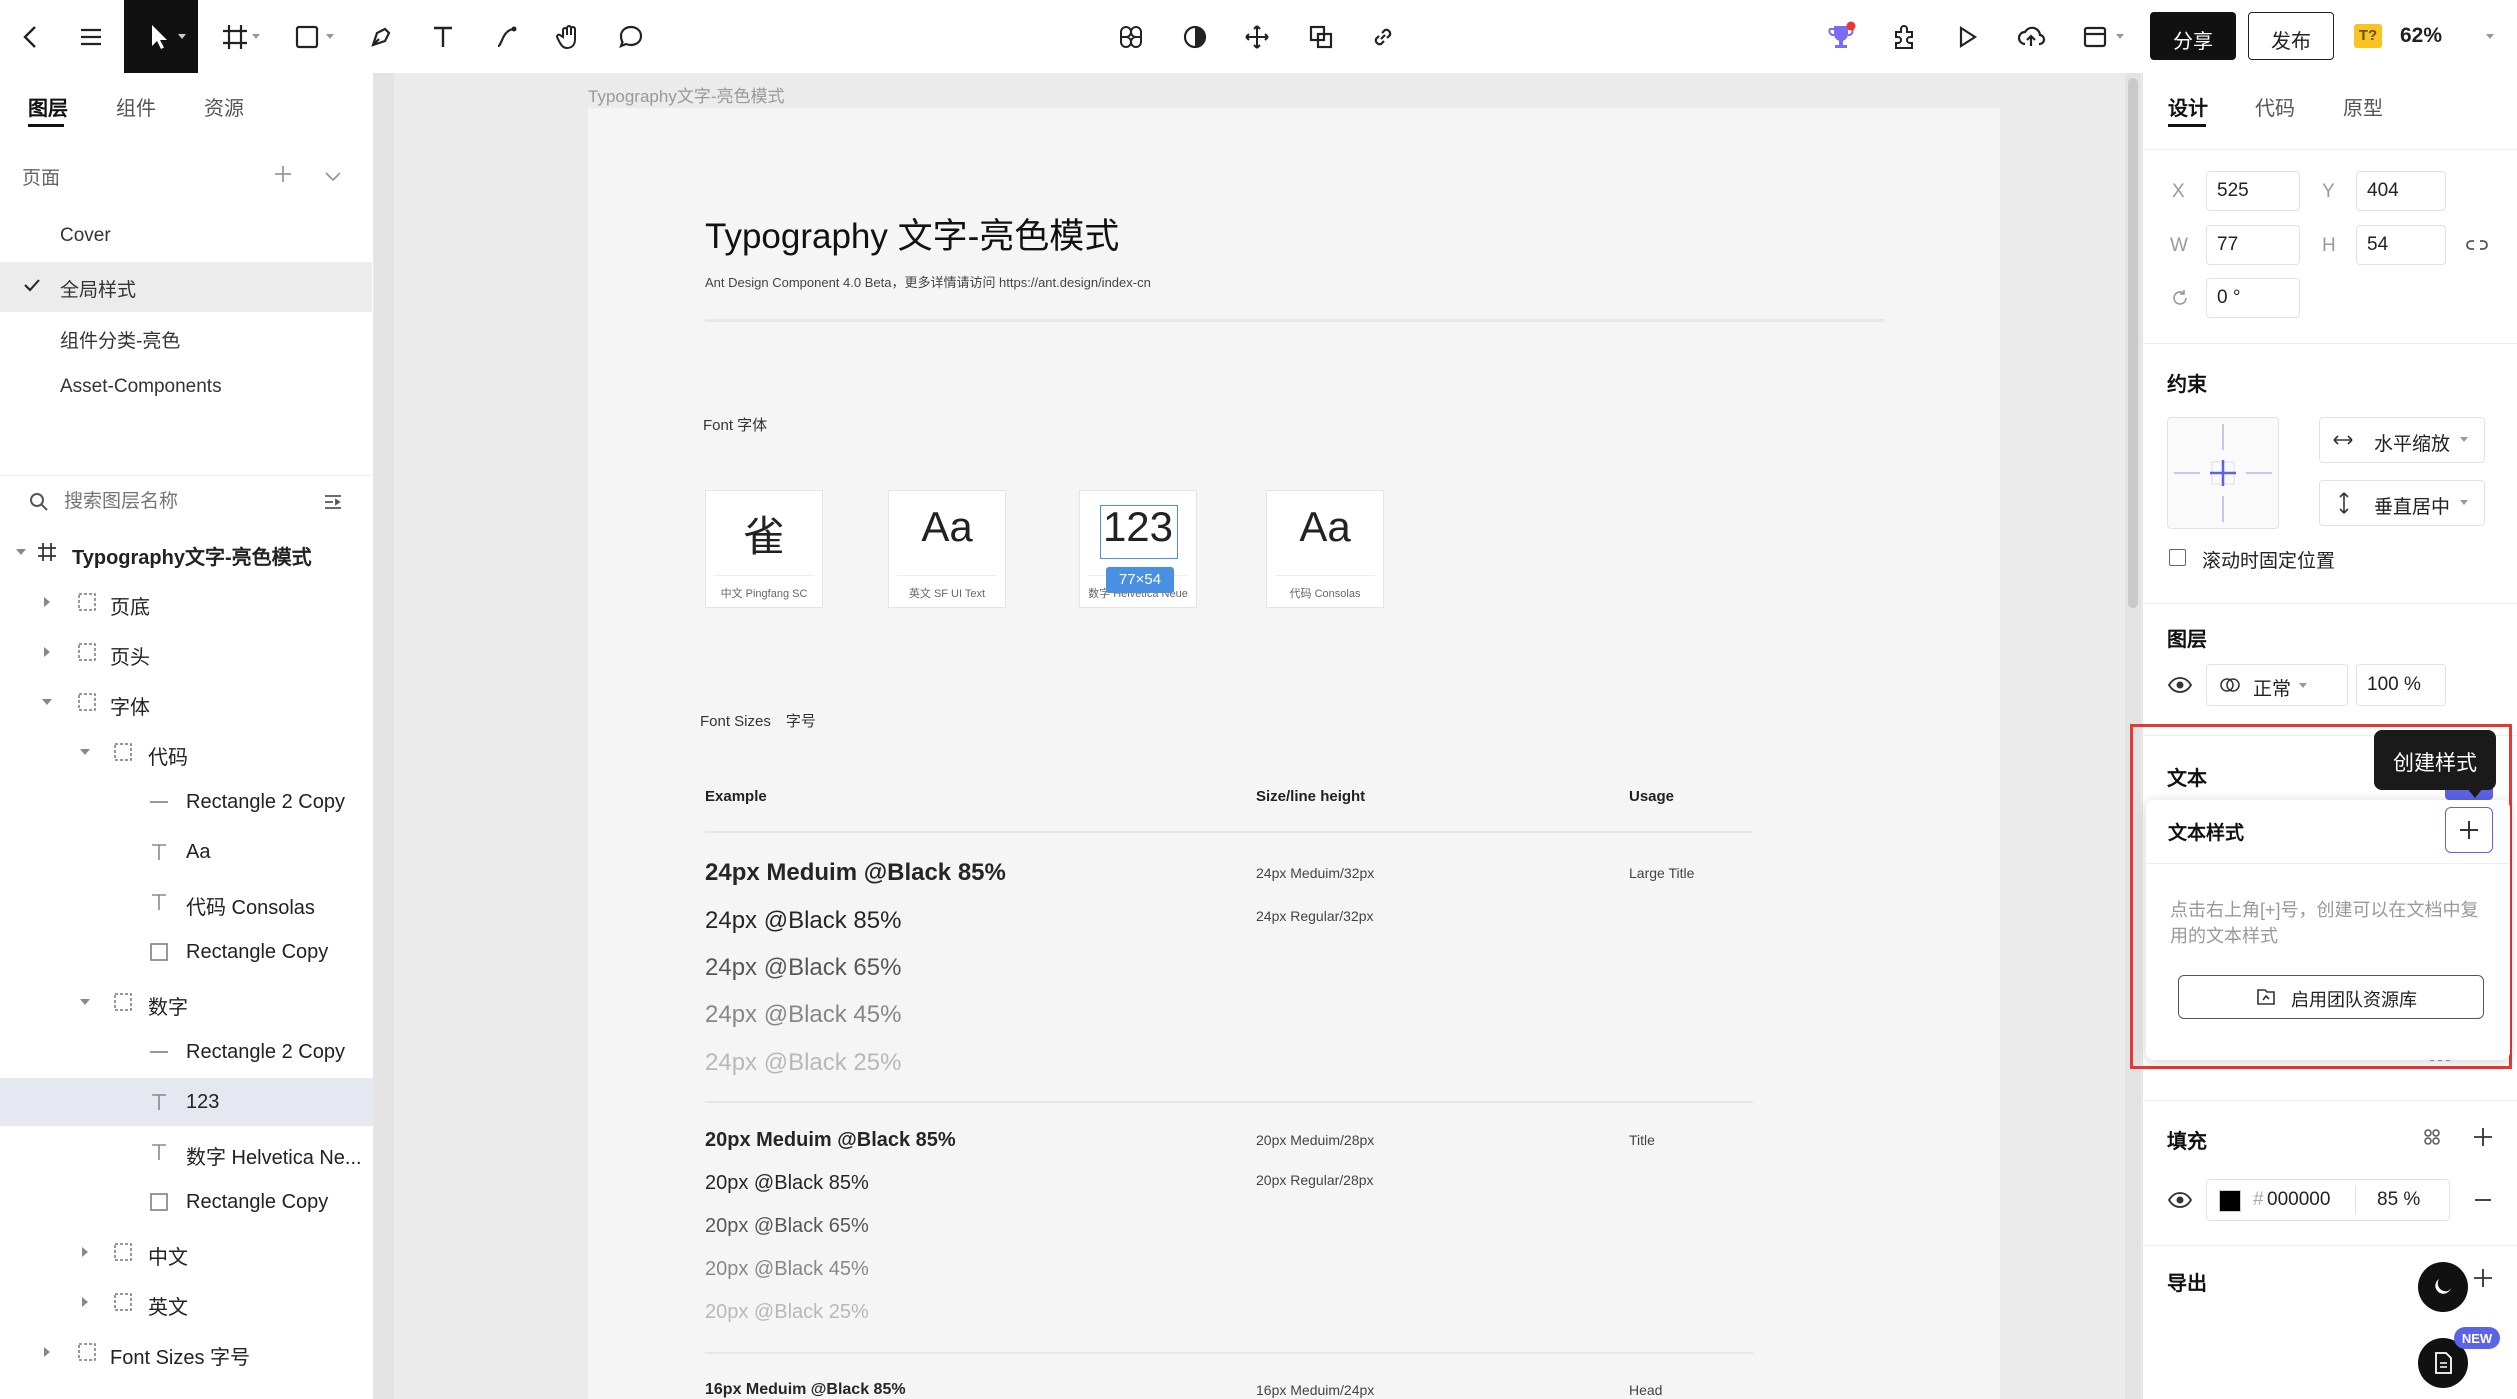  Describe the element at coordinates (85, 236) in the screenshot. I see `page-item-cover: Cover` at that location.